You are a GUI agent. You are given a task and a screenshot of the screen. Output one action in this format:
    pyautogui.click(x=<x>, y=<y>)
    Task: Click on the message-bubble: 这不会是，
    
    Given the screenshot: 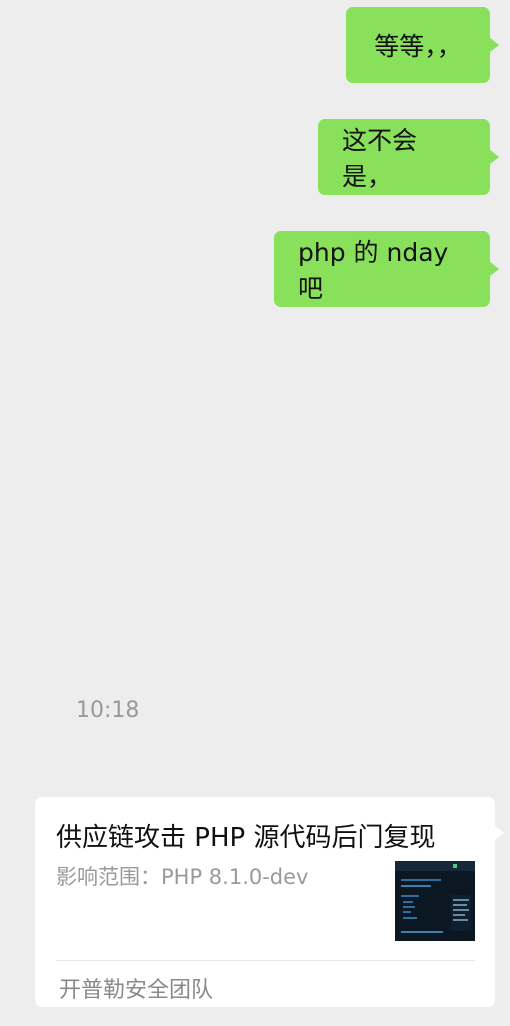 What is the action you would take?
    pyautogui.click(x=408, y=157)
    